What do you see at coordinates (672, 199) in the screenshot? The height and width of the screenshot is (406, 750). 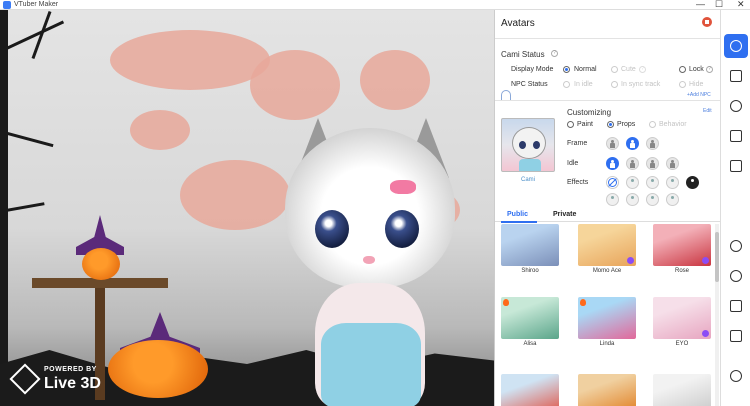 I see `effect-8-icon` at bounding box center [672, 199].